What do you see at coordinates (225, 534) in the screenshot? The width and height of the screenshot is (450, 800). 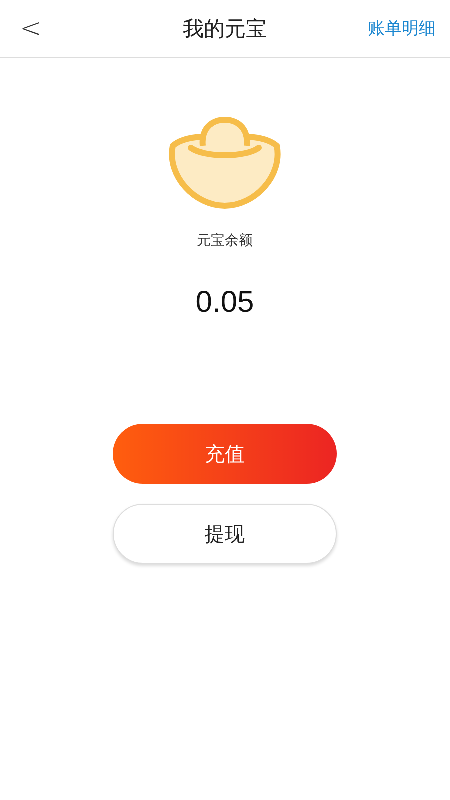 I see `withdraw-button: 提现` at bounding box center [225, 534].